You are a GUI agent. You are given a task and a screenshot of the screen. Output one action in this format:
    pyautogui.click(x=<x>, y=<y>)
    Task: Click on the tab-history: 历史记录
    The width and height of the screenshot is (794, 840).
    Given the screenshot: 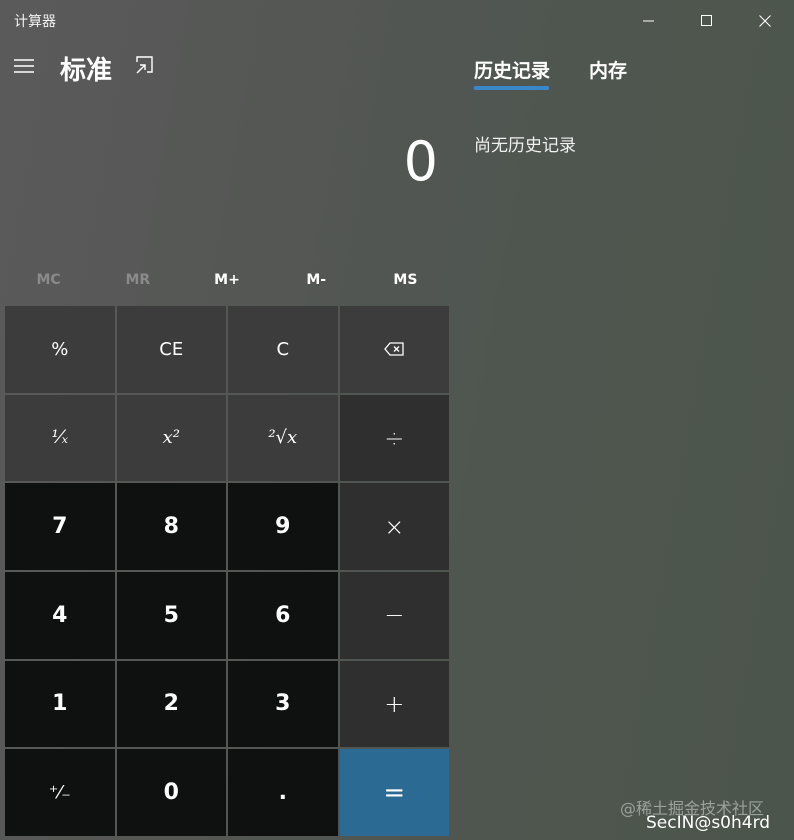 What is the action you would take?
    pyautogui.click(x=512, y=69)
    